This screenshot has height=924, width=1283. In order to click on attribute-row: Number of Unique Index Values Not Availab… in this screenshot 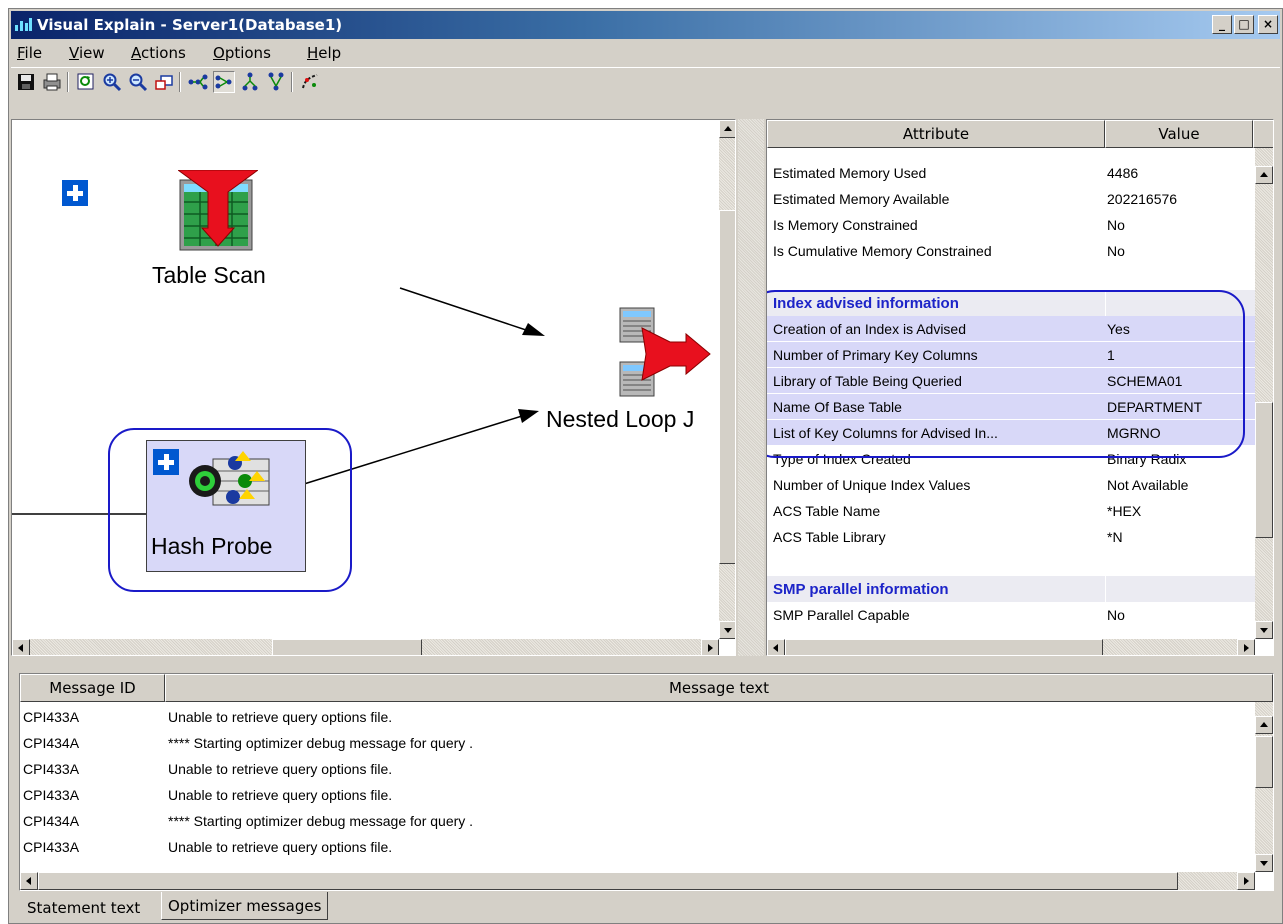, I will do `click(1011, 485)`.